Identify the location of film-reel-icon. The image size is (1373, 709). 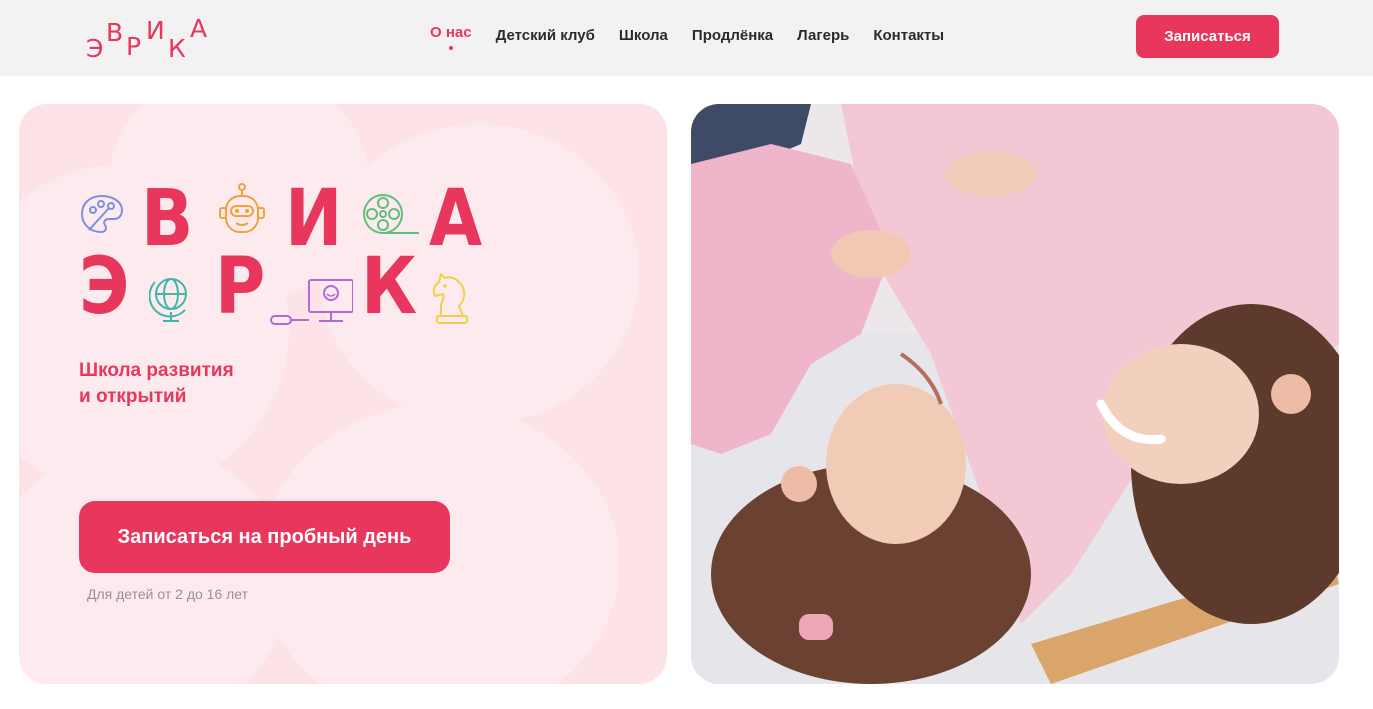
(391, 214).